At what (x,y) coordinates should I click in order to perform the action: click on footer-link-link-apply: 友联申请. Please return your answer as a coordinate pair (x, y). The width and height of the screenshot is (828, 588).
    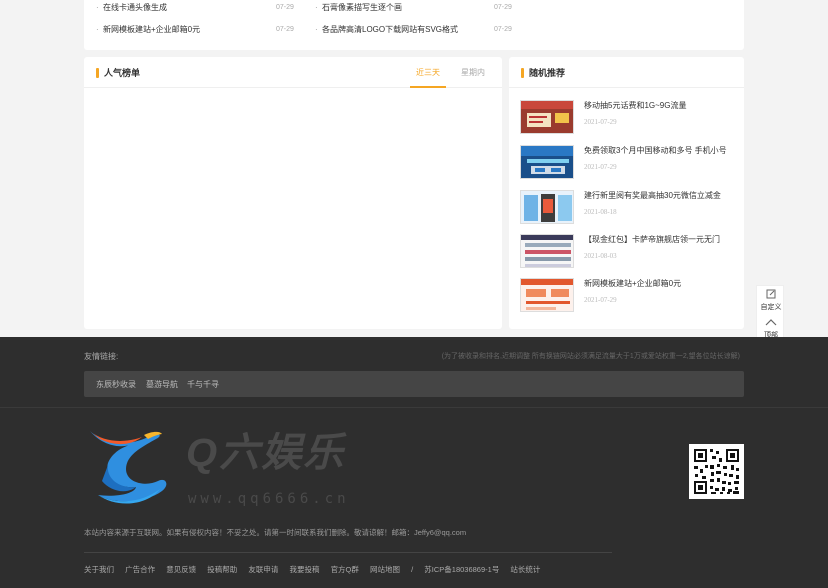
    Looking at the image, I should click on (263, 569).